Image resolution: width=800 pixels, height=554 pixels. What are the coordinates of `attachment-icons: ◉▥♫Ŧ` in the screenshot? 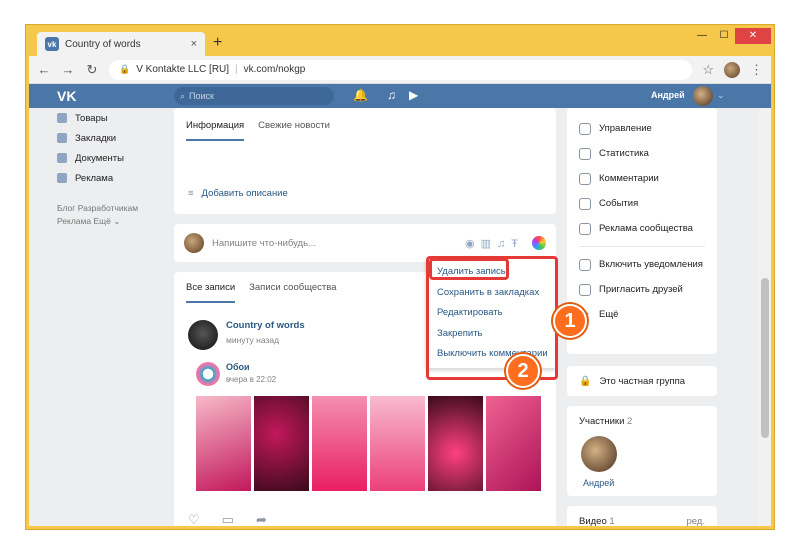 It's located at (494, 243).